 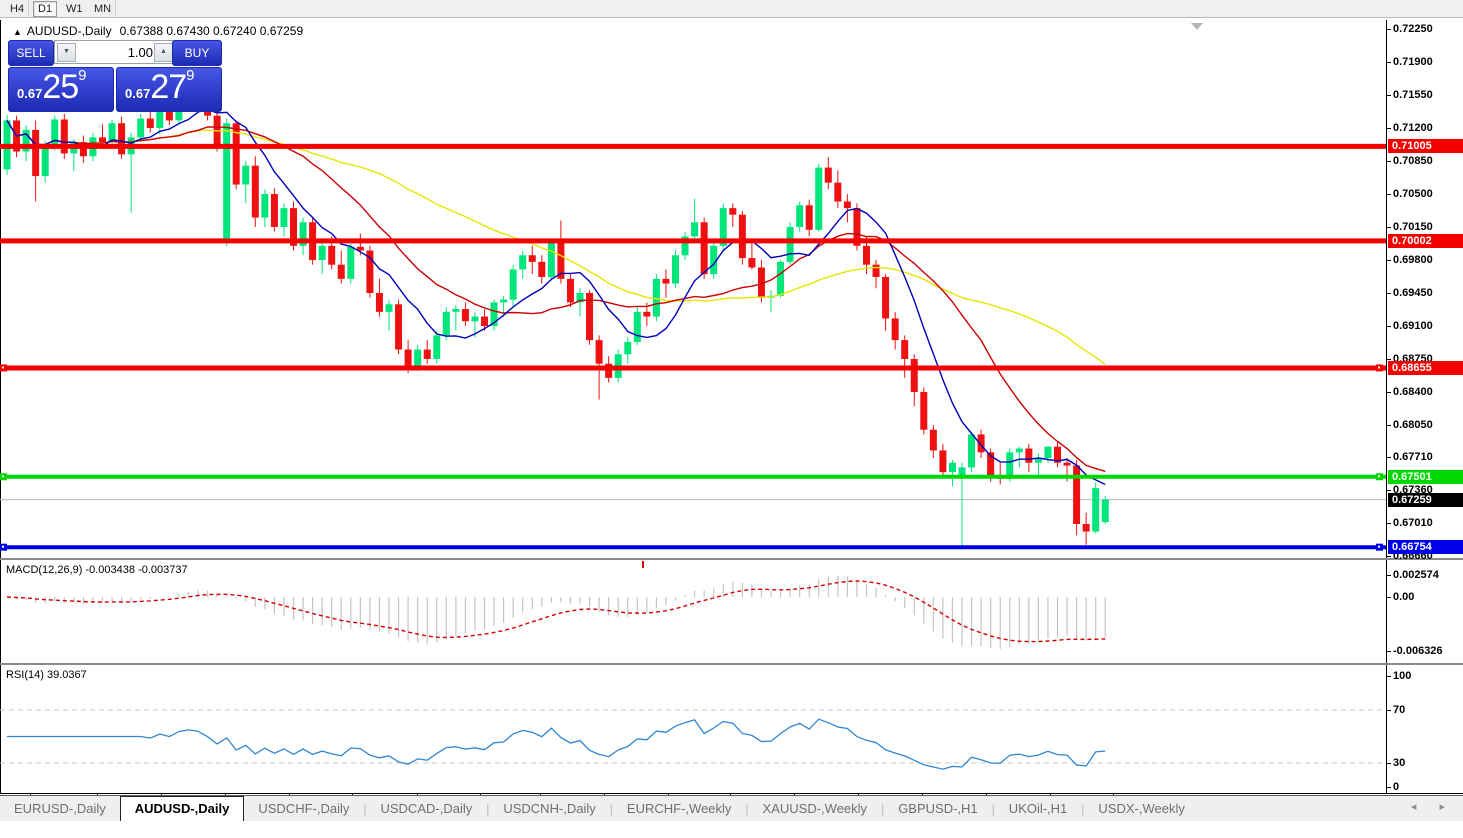 I want to click on line-price-label: 0.68655, so click(x=1425, y=367).